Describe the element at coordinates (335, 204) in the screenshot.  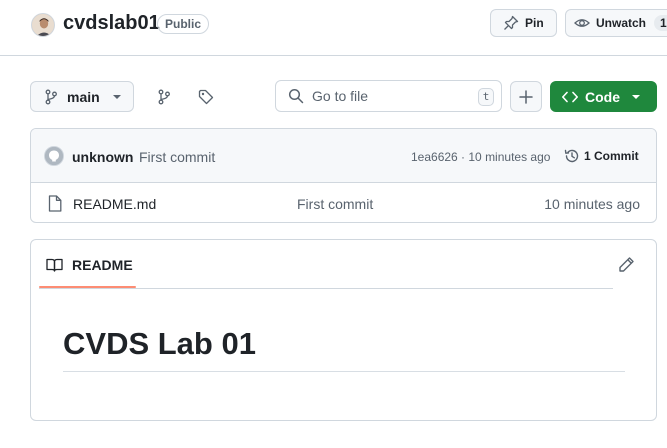
I see `file-commit-message: First commit` at that location.